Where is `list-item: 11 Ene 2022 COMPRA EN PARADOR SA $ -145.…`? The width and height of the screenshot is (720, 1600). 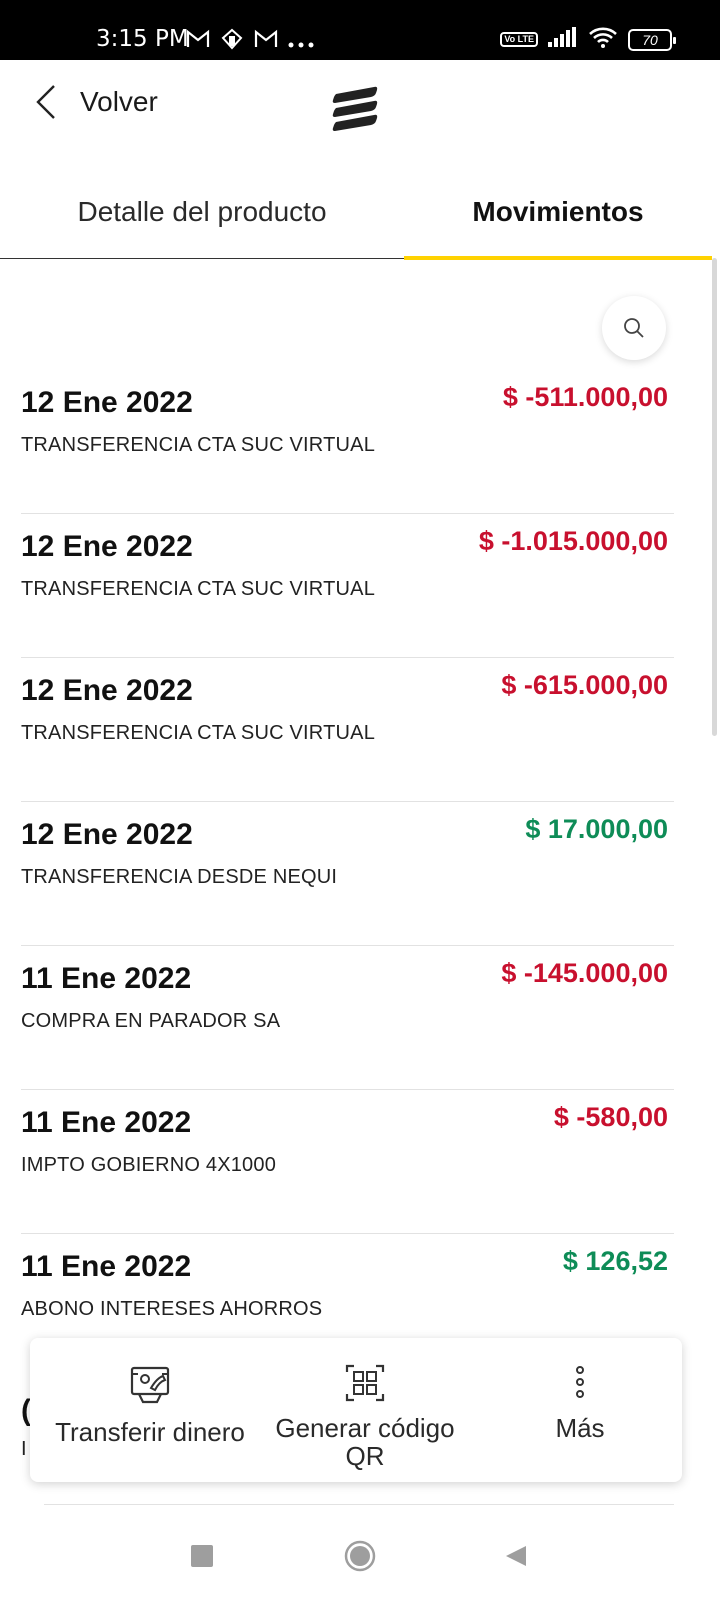
list-item: 11 Ene 2022 COMPRA EN PARADOR SA $ -145.… is located at coordinates (360, 1018).